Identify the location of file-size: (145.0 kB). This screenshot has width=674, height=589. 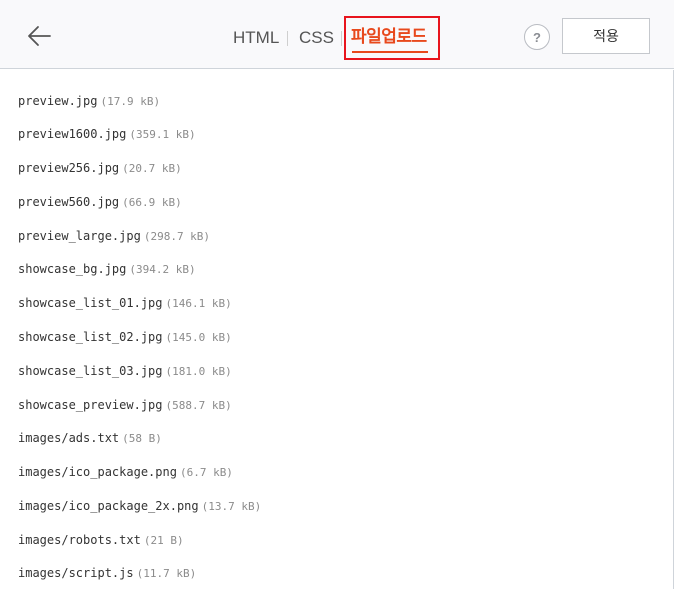
(198, 337).